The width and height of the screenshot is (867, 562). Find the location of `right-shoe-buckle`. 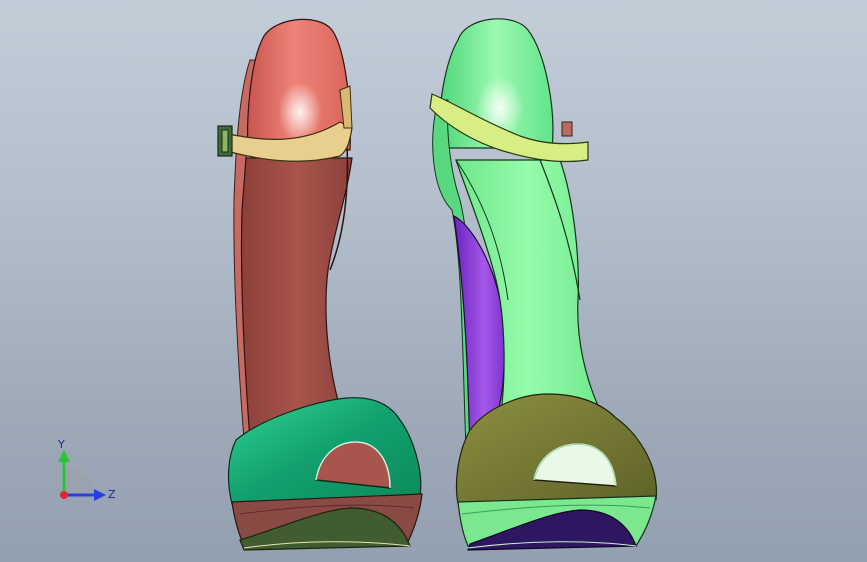

right-shoe-buckle is located at coordinates (567, 129).